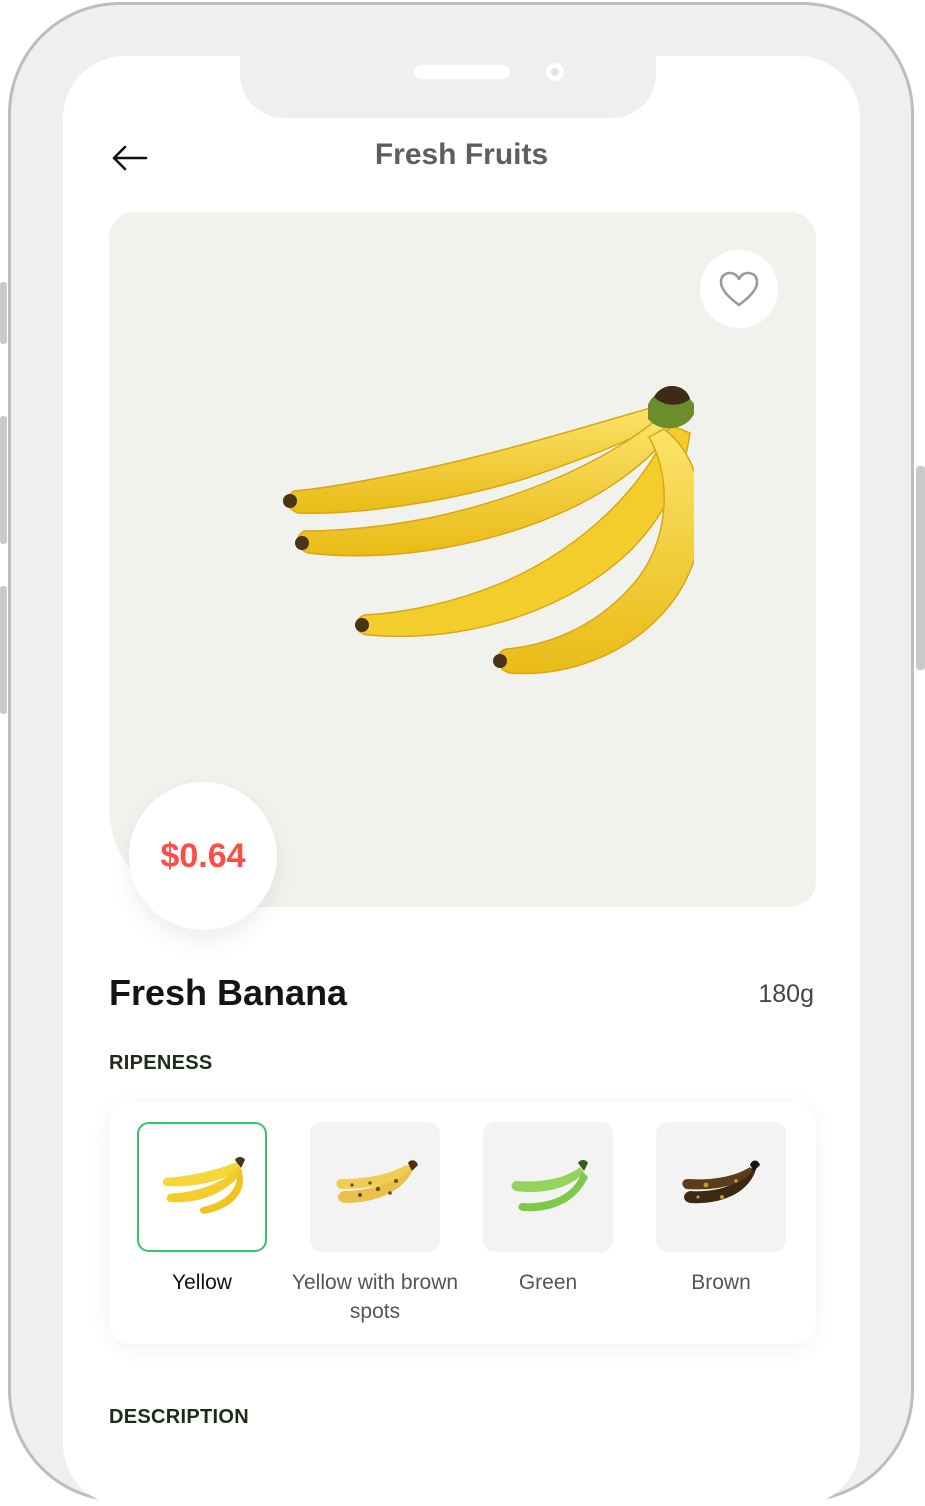  What do you see at coordinates (3, 650) in the screenshot?
I see `mute-switch` at bounding box center [3, 650].